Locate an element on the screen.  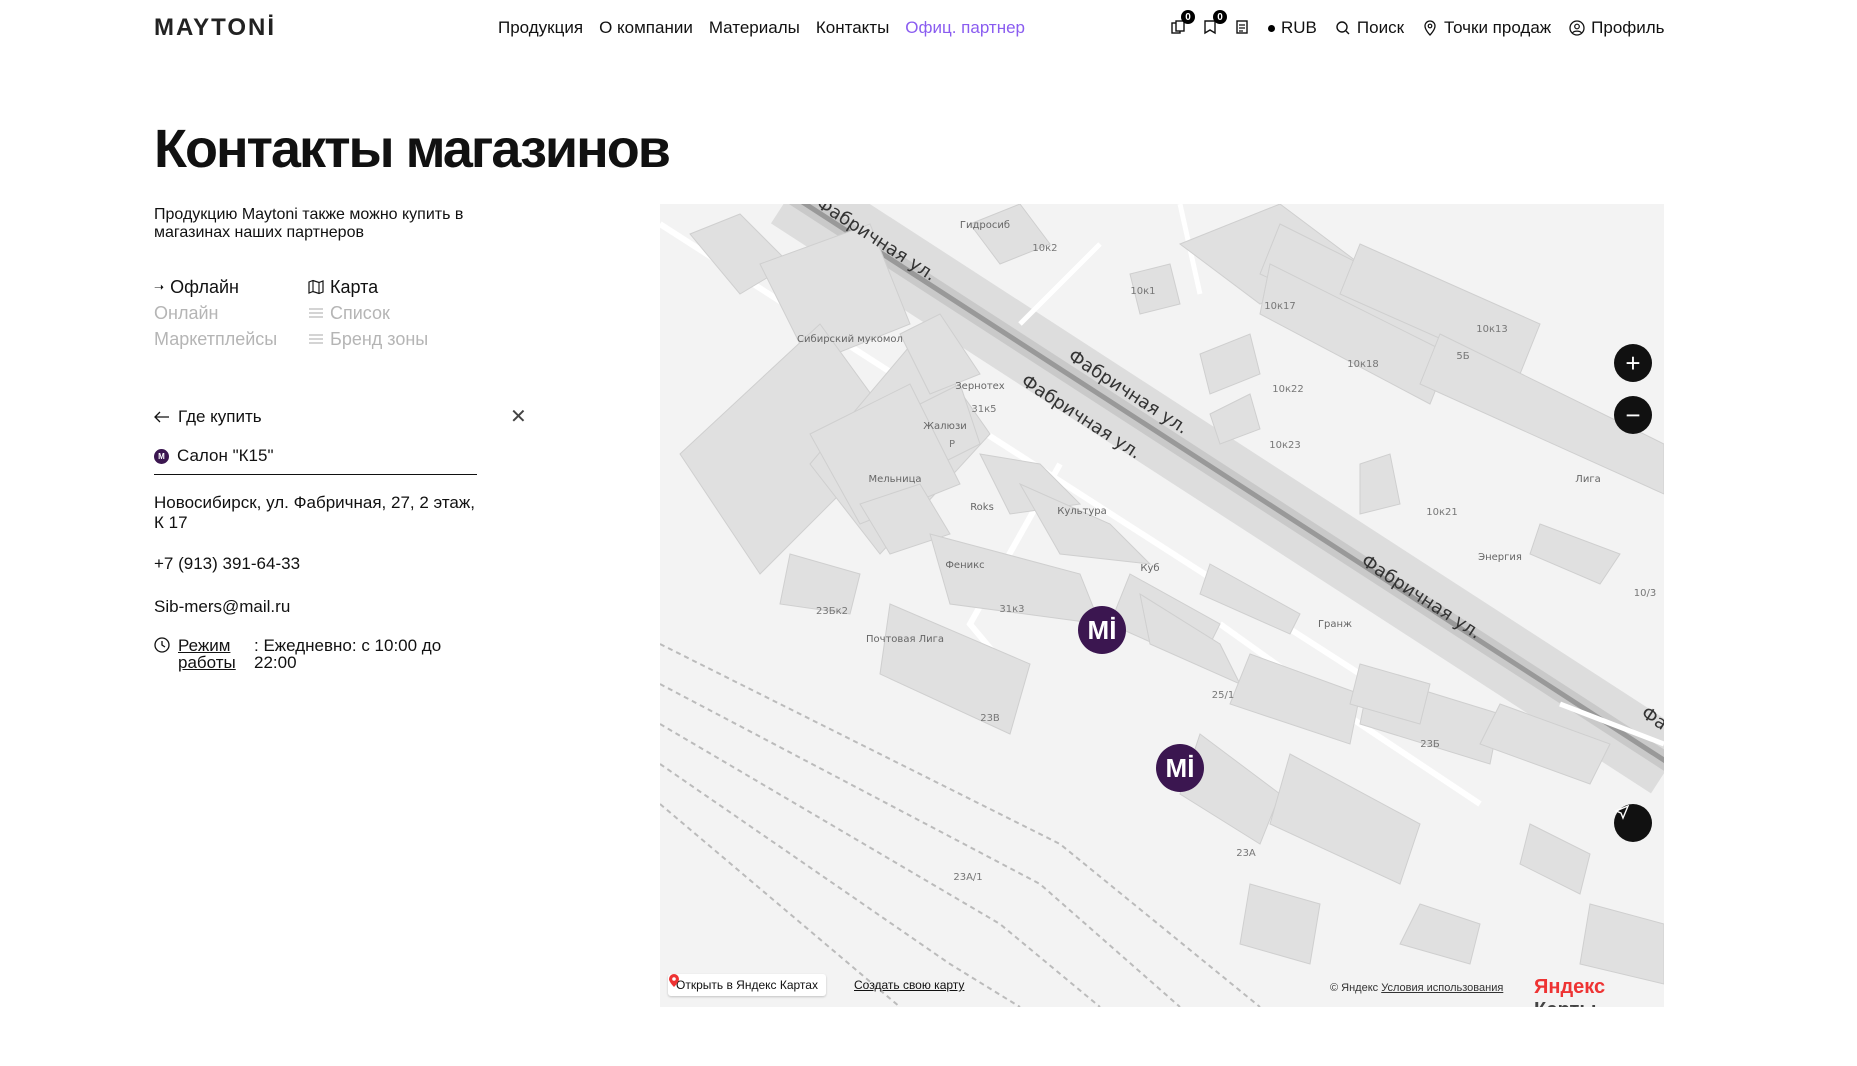
tab-brand-zones: Бренд зоны is located at coordinates (368, 339).